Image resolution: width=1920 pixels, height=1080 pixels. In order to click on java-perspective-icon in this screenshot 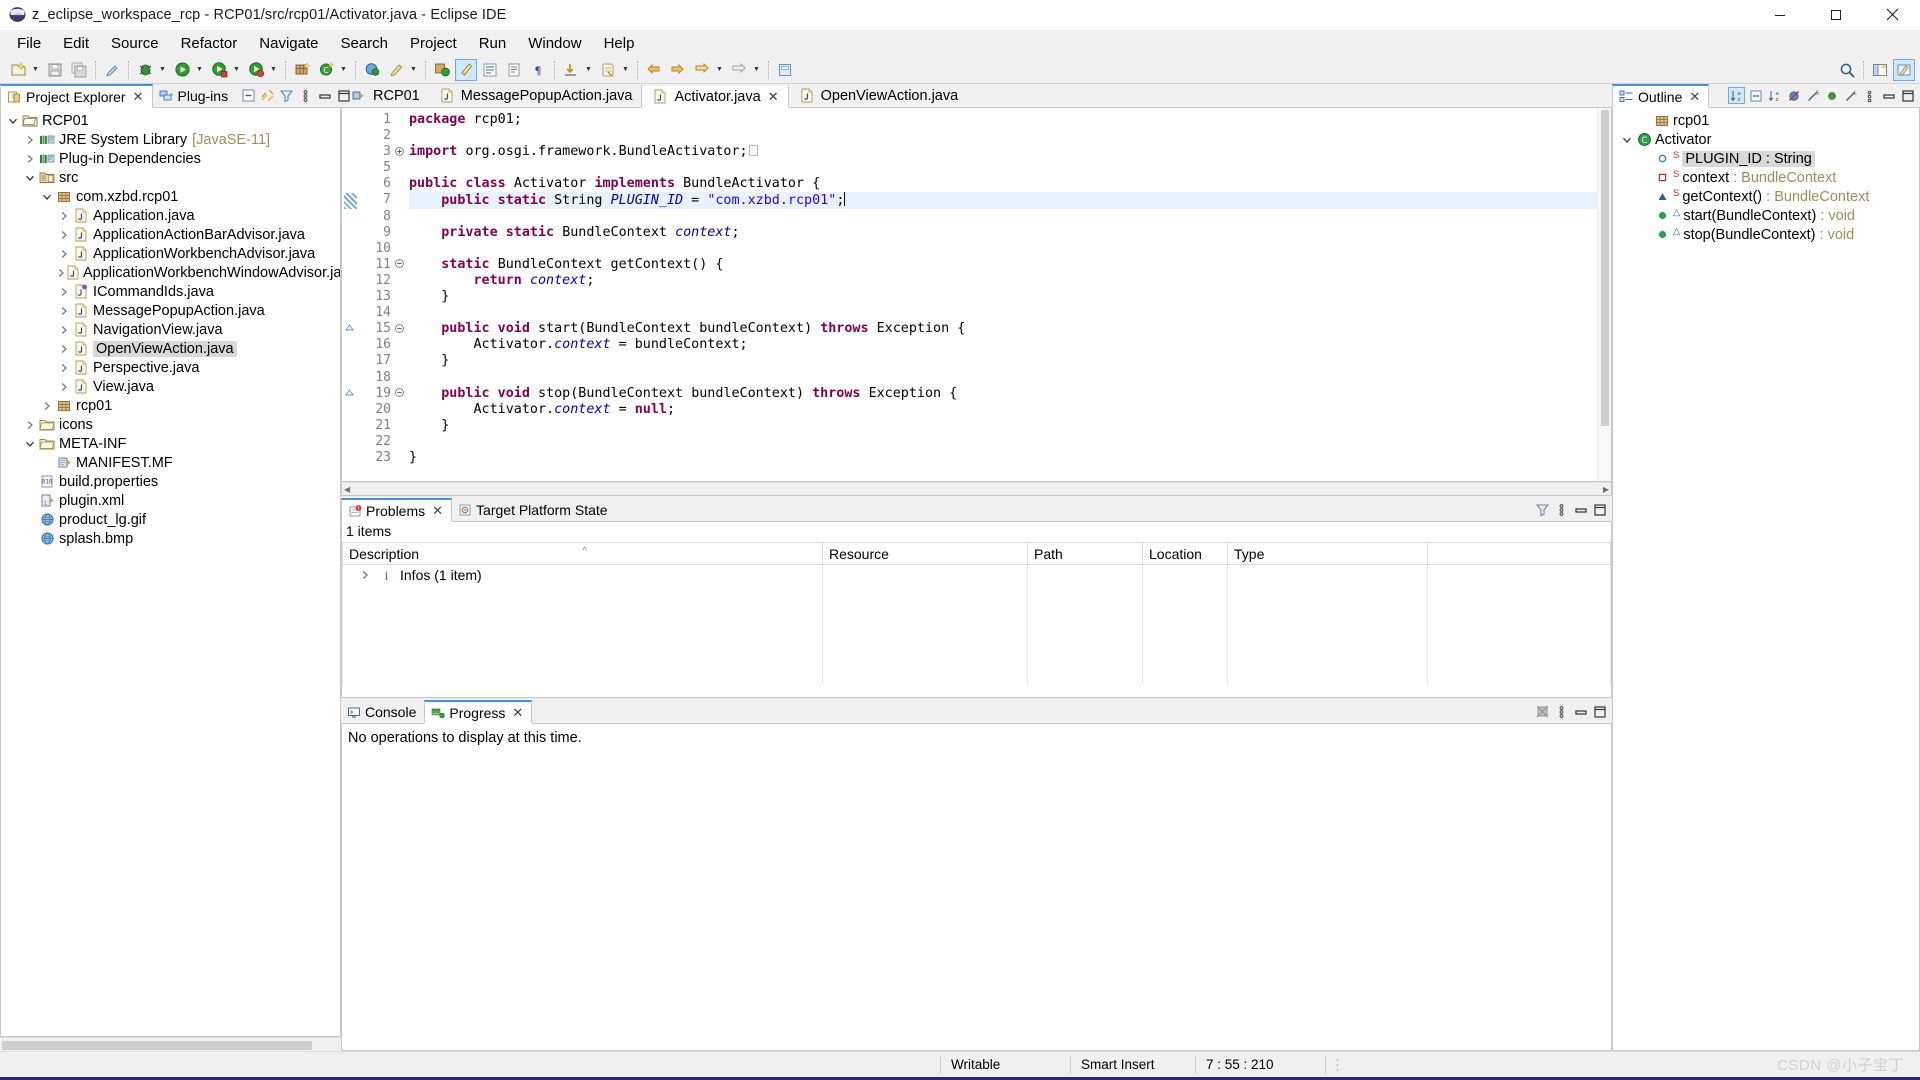, I will do `click(466, 69)`.